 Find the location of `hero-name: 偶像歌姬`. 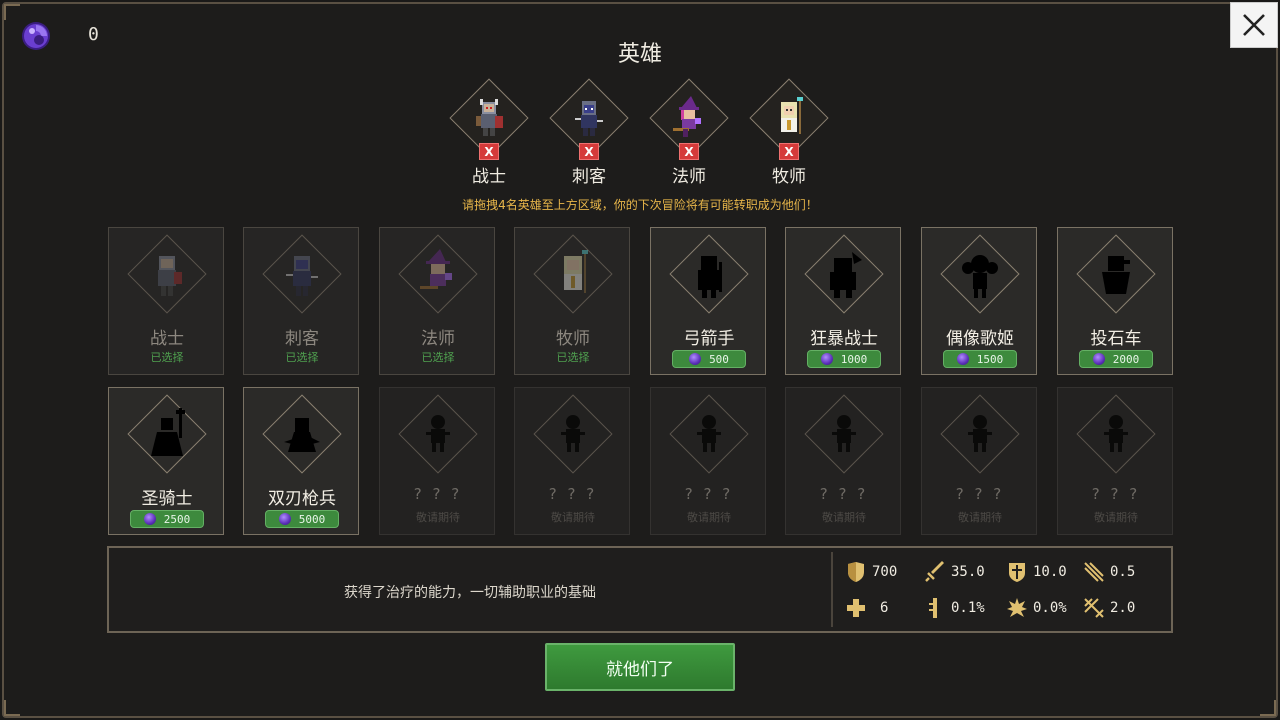

hero-name: 偶像歌姬 is located at coordinates (980, 339).